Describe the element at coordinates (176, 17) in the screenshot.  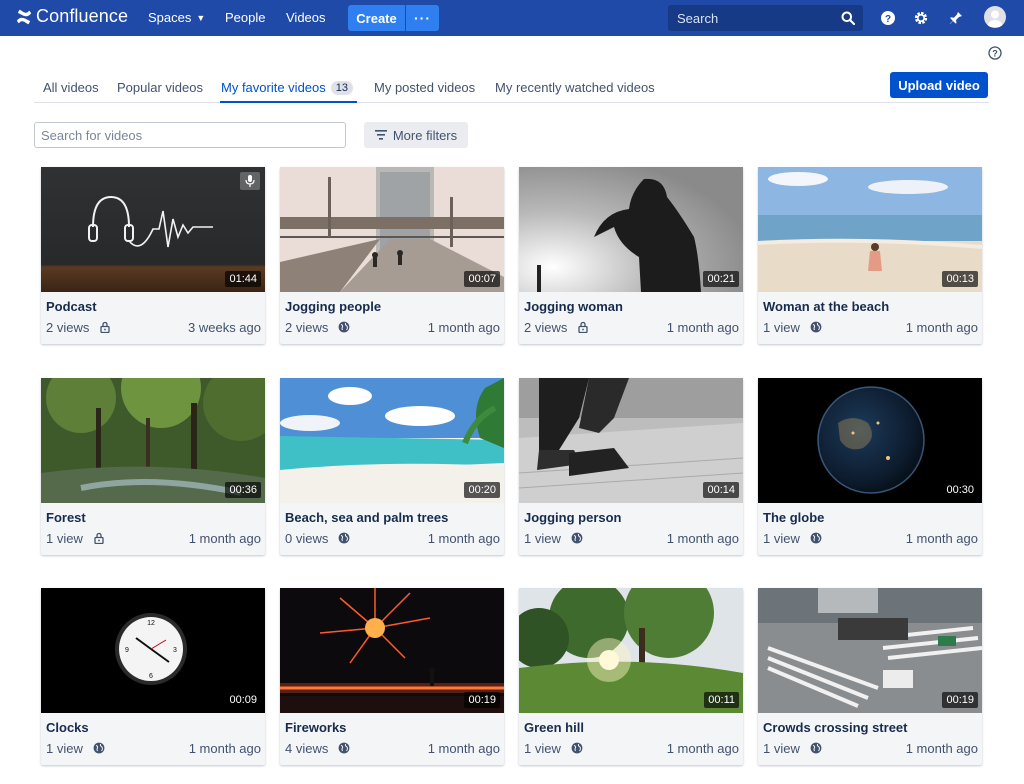
I see `nav-spaces: Spaces ▼` at that location.